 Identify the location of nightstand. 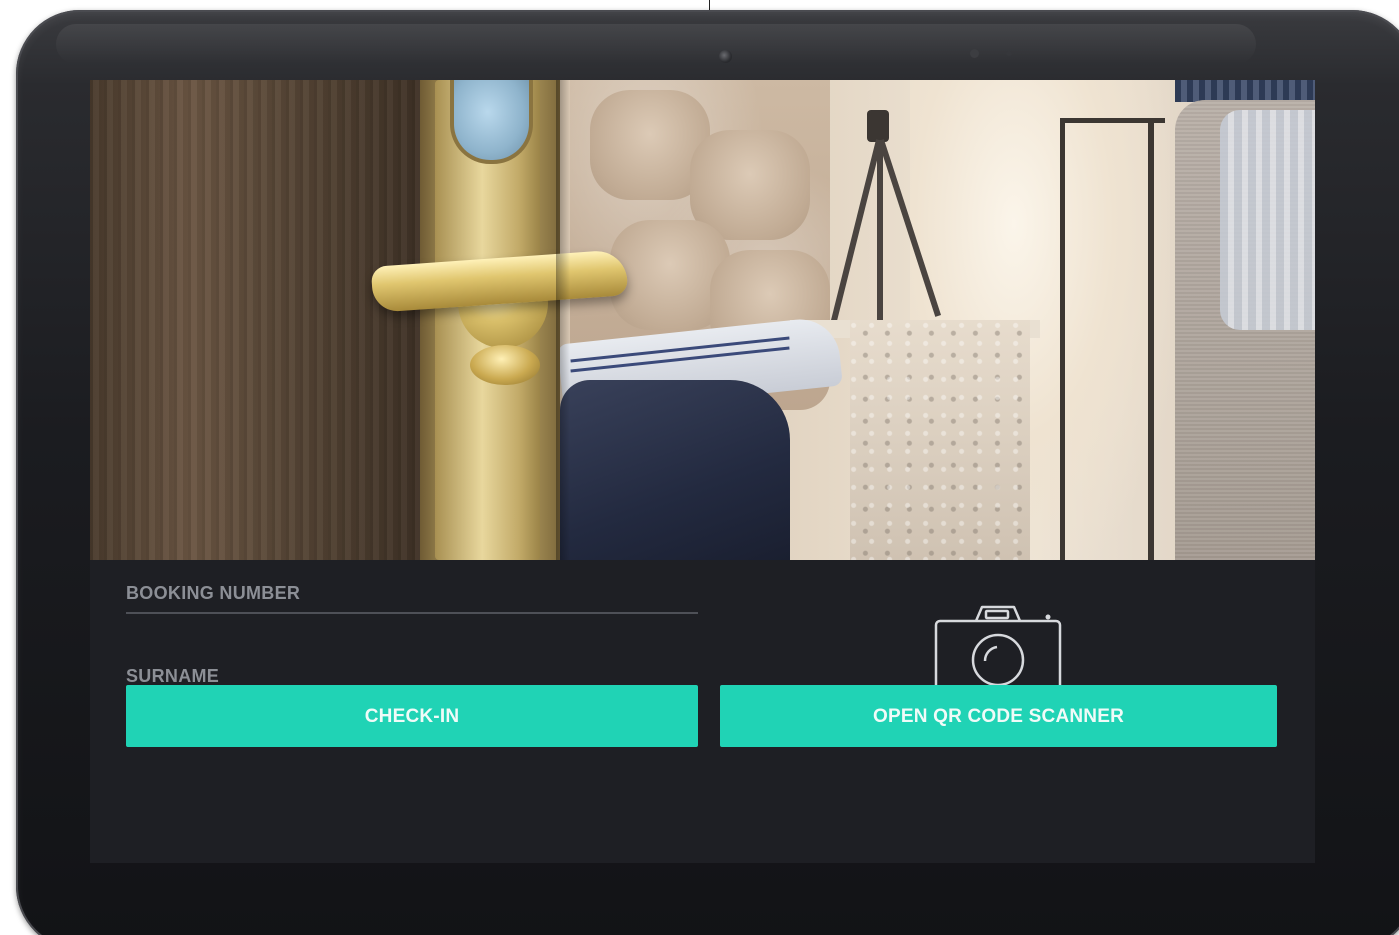
(940, 440).